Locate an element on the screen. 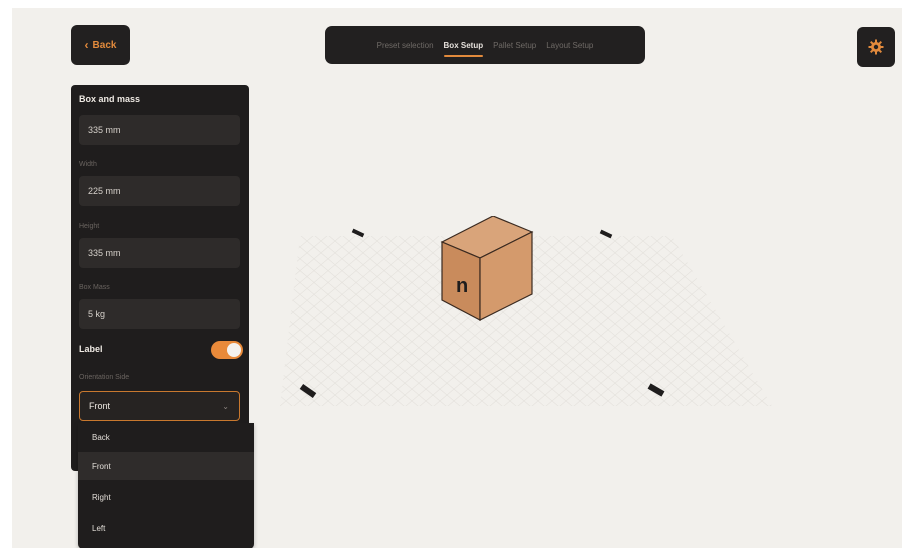 The height and width of the screenshot is (552, 908). step-preset-selection: Preset selection is located at coordinates (405, 45).